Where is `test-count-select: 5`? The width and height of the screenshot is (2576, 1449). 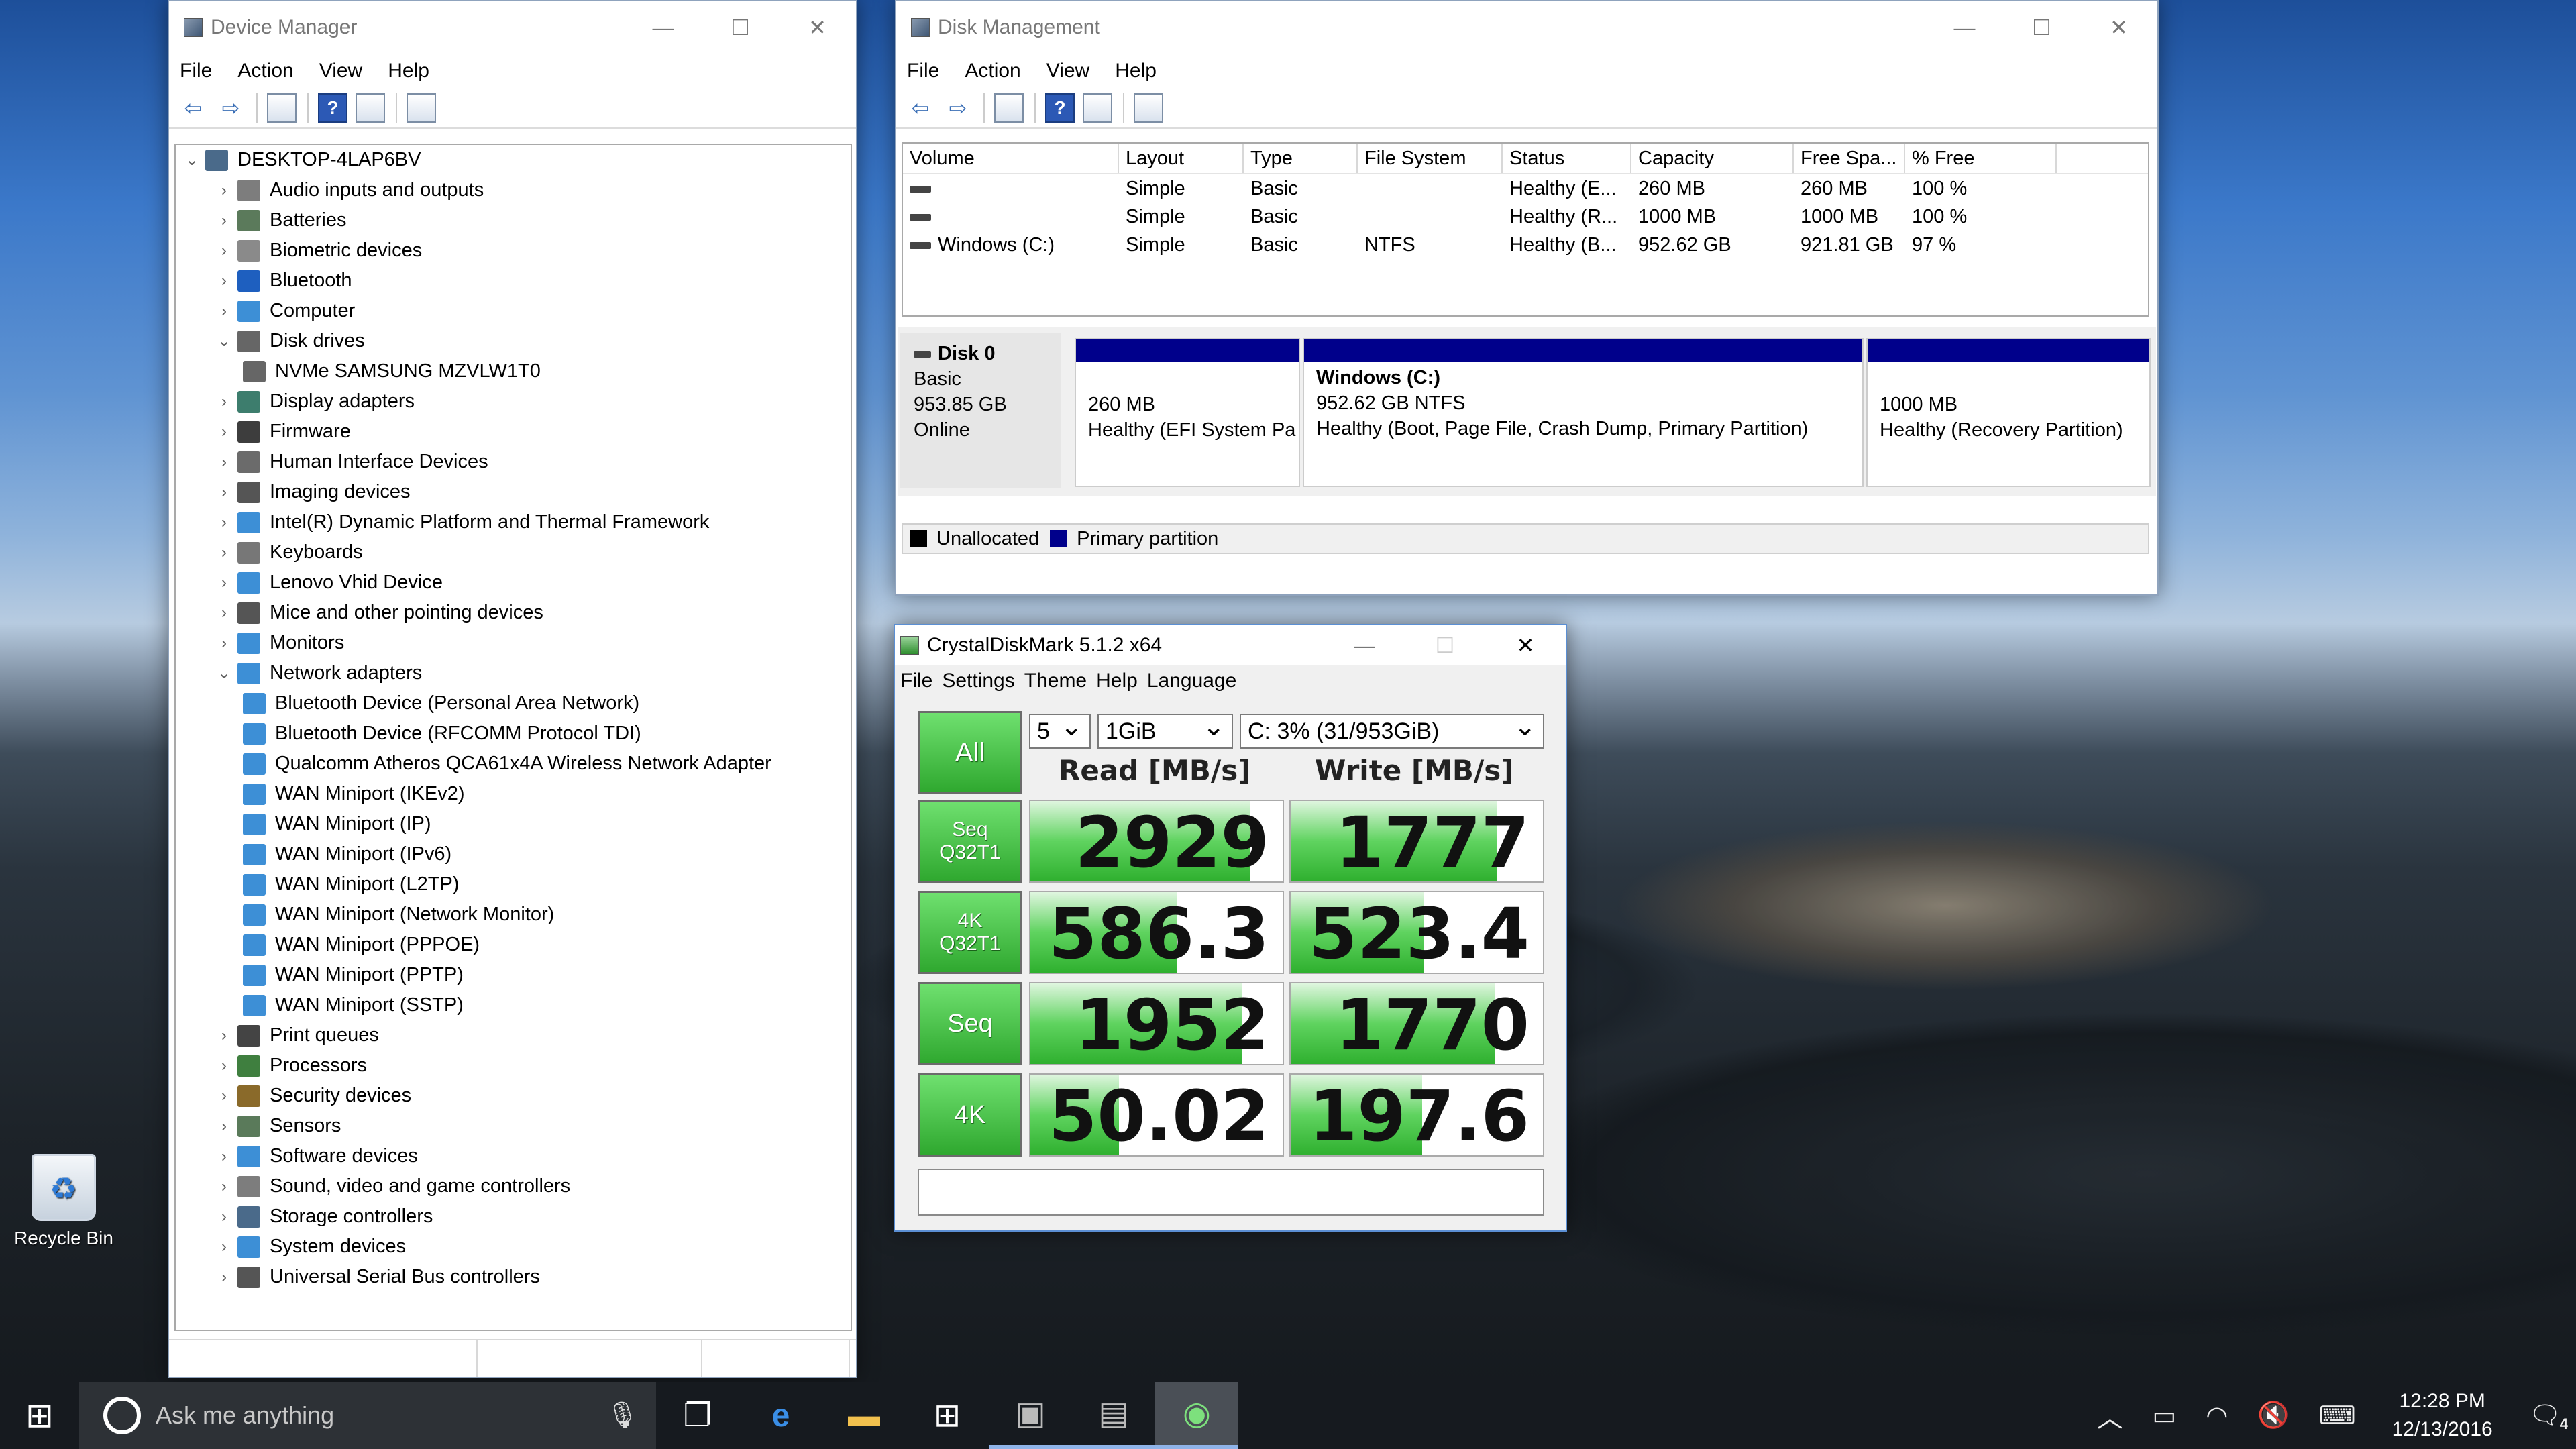
test-count-select: 5 is located at coordinates (1060, 730).